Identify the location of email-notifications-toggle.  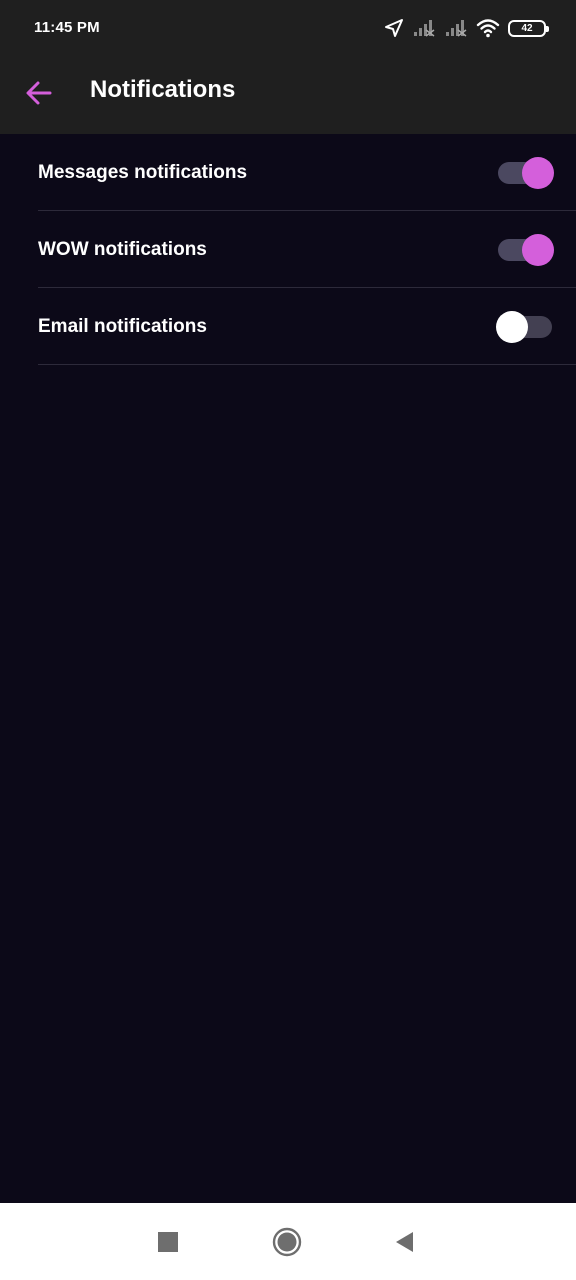
(524, 327).